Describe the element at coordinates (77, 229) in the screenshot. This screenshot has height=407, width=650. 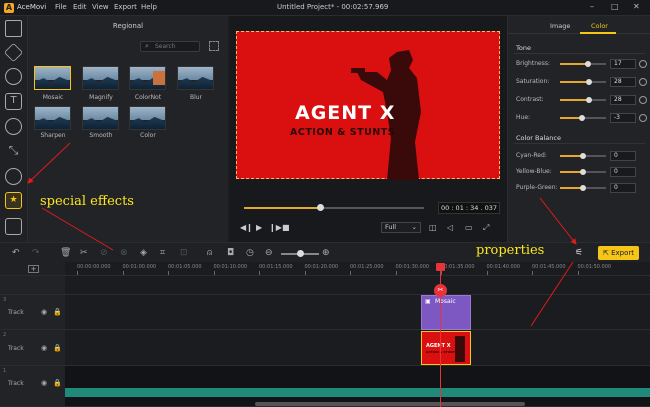
I see `arrow-to-timeline` at that location.